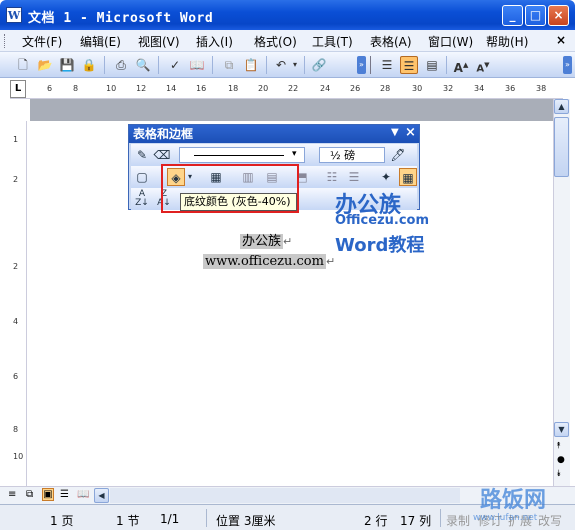  What do you see at coordinates (561, 40) in the screenshot?
I see `doc-close-button: ×` at bounding box center [561, 40].